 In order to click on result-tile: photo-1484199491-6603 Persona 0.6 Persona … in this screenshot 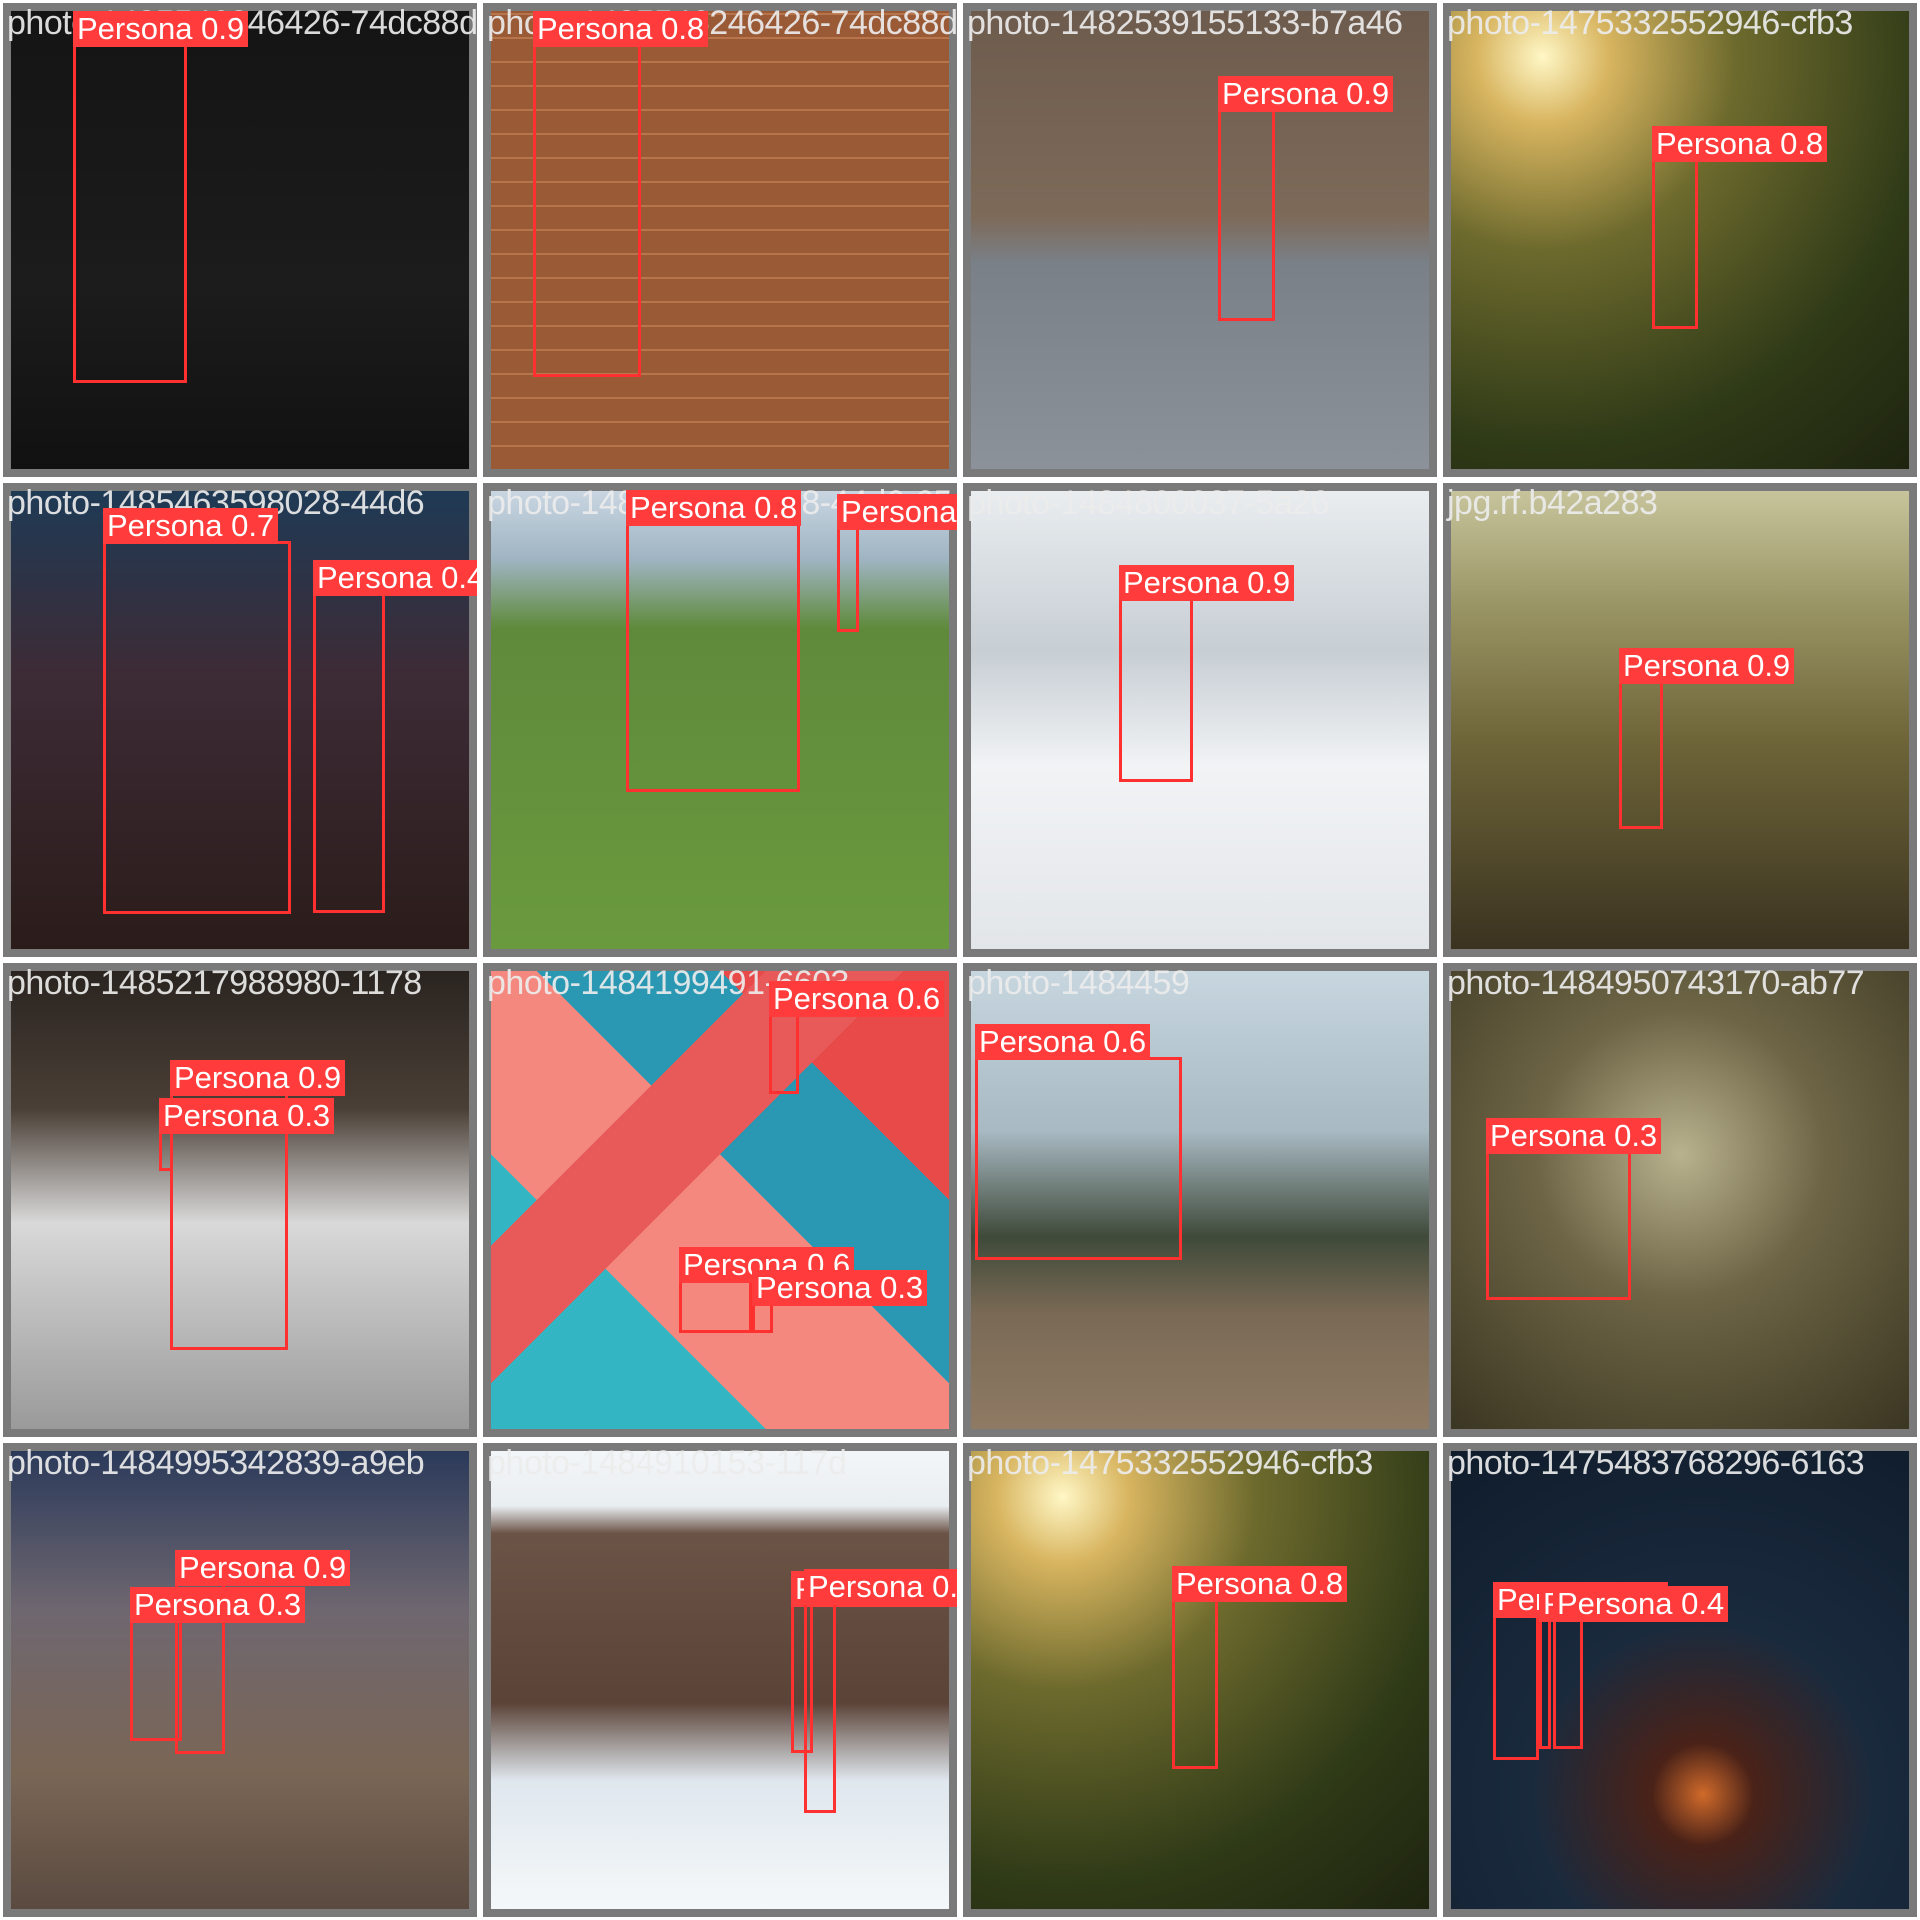, I will do `click(720, 1200)`.